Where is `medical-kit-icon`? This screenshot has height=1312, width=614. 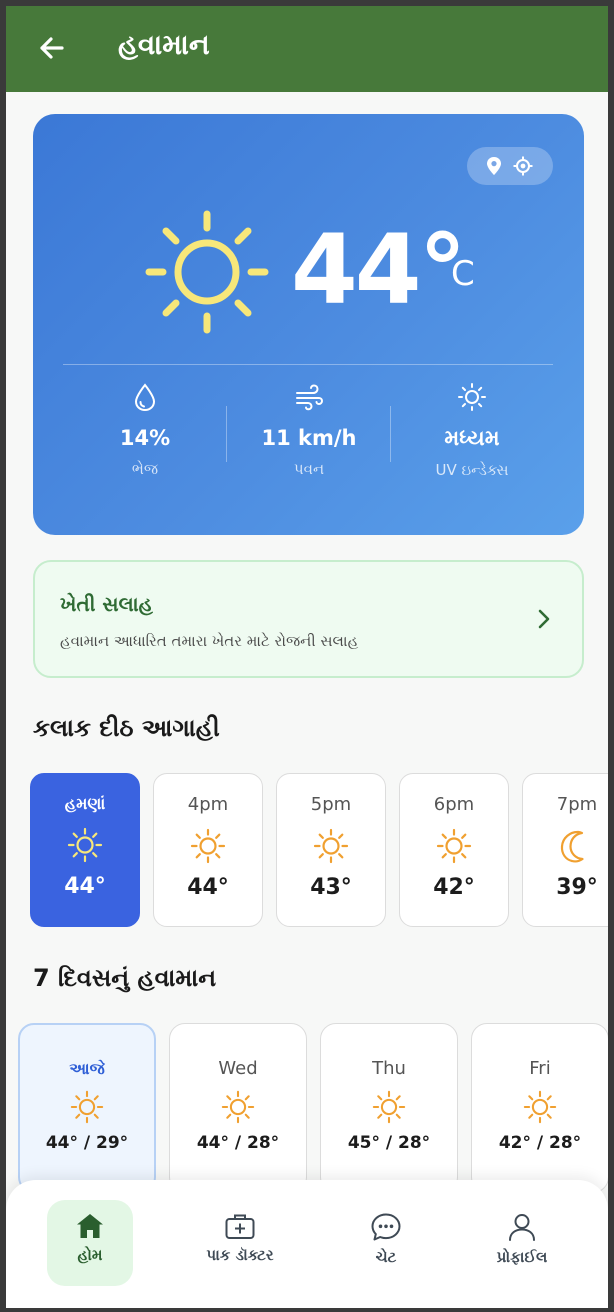
medical-kit-icon is located at coordinates (240, 1226).